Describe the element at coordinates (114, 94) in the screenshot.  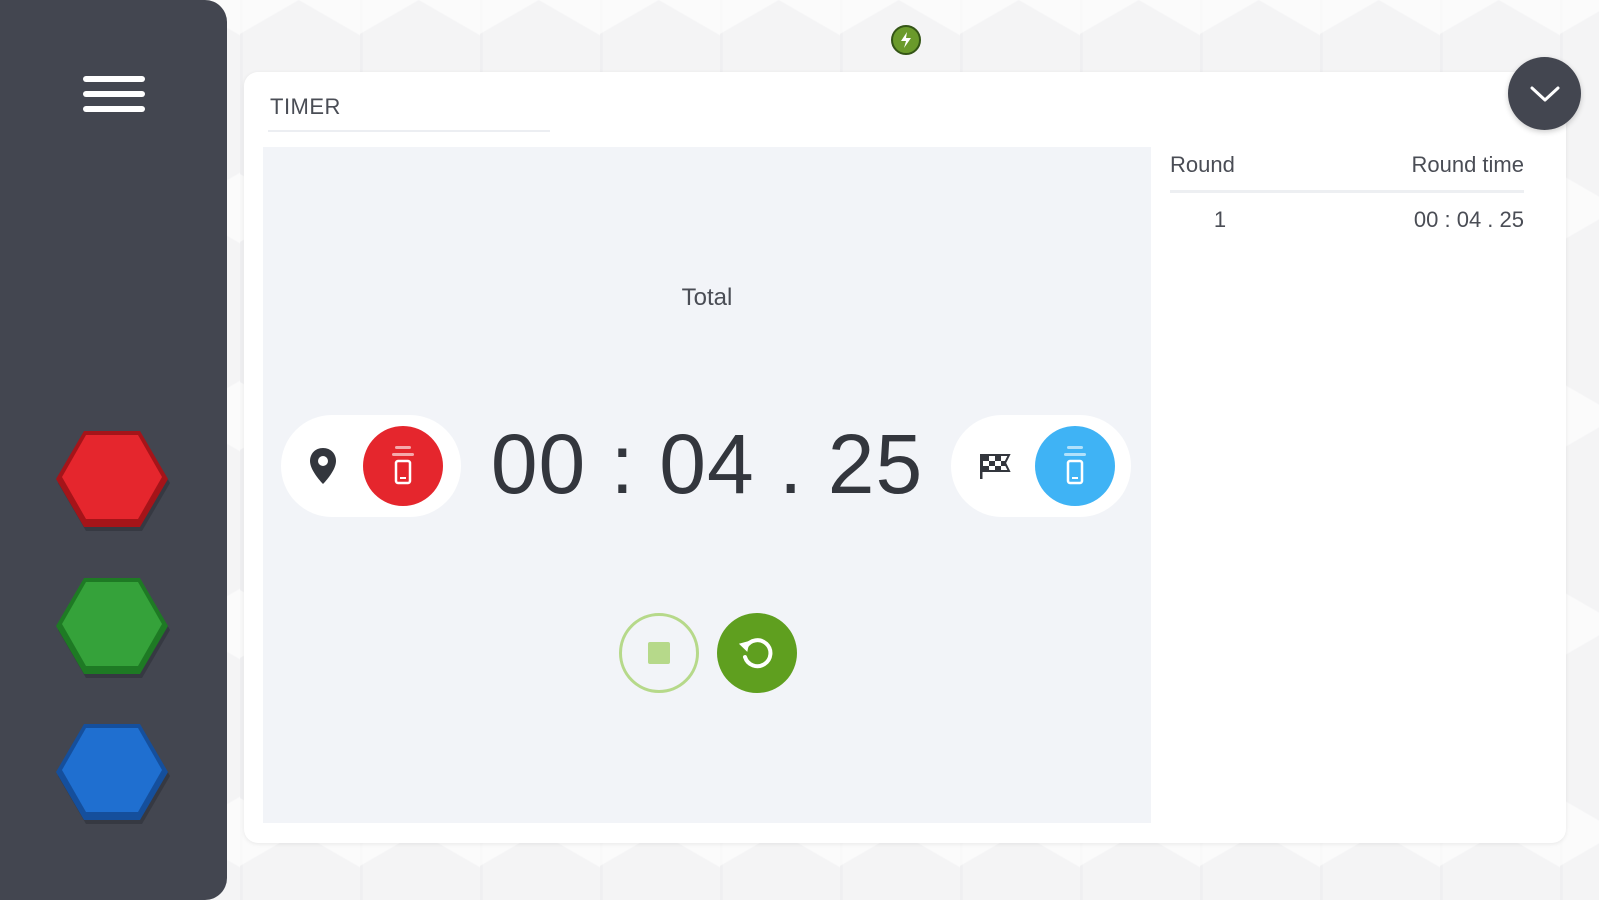
I see `hamburger-menu-icon` at that location.